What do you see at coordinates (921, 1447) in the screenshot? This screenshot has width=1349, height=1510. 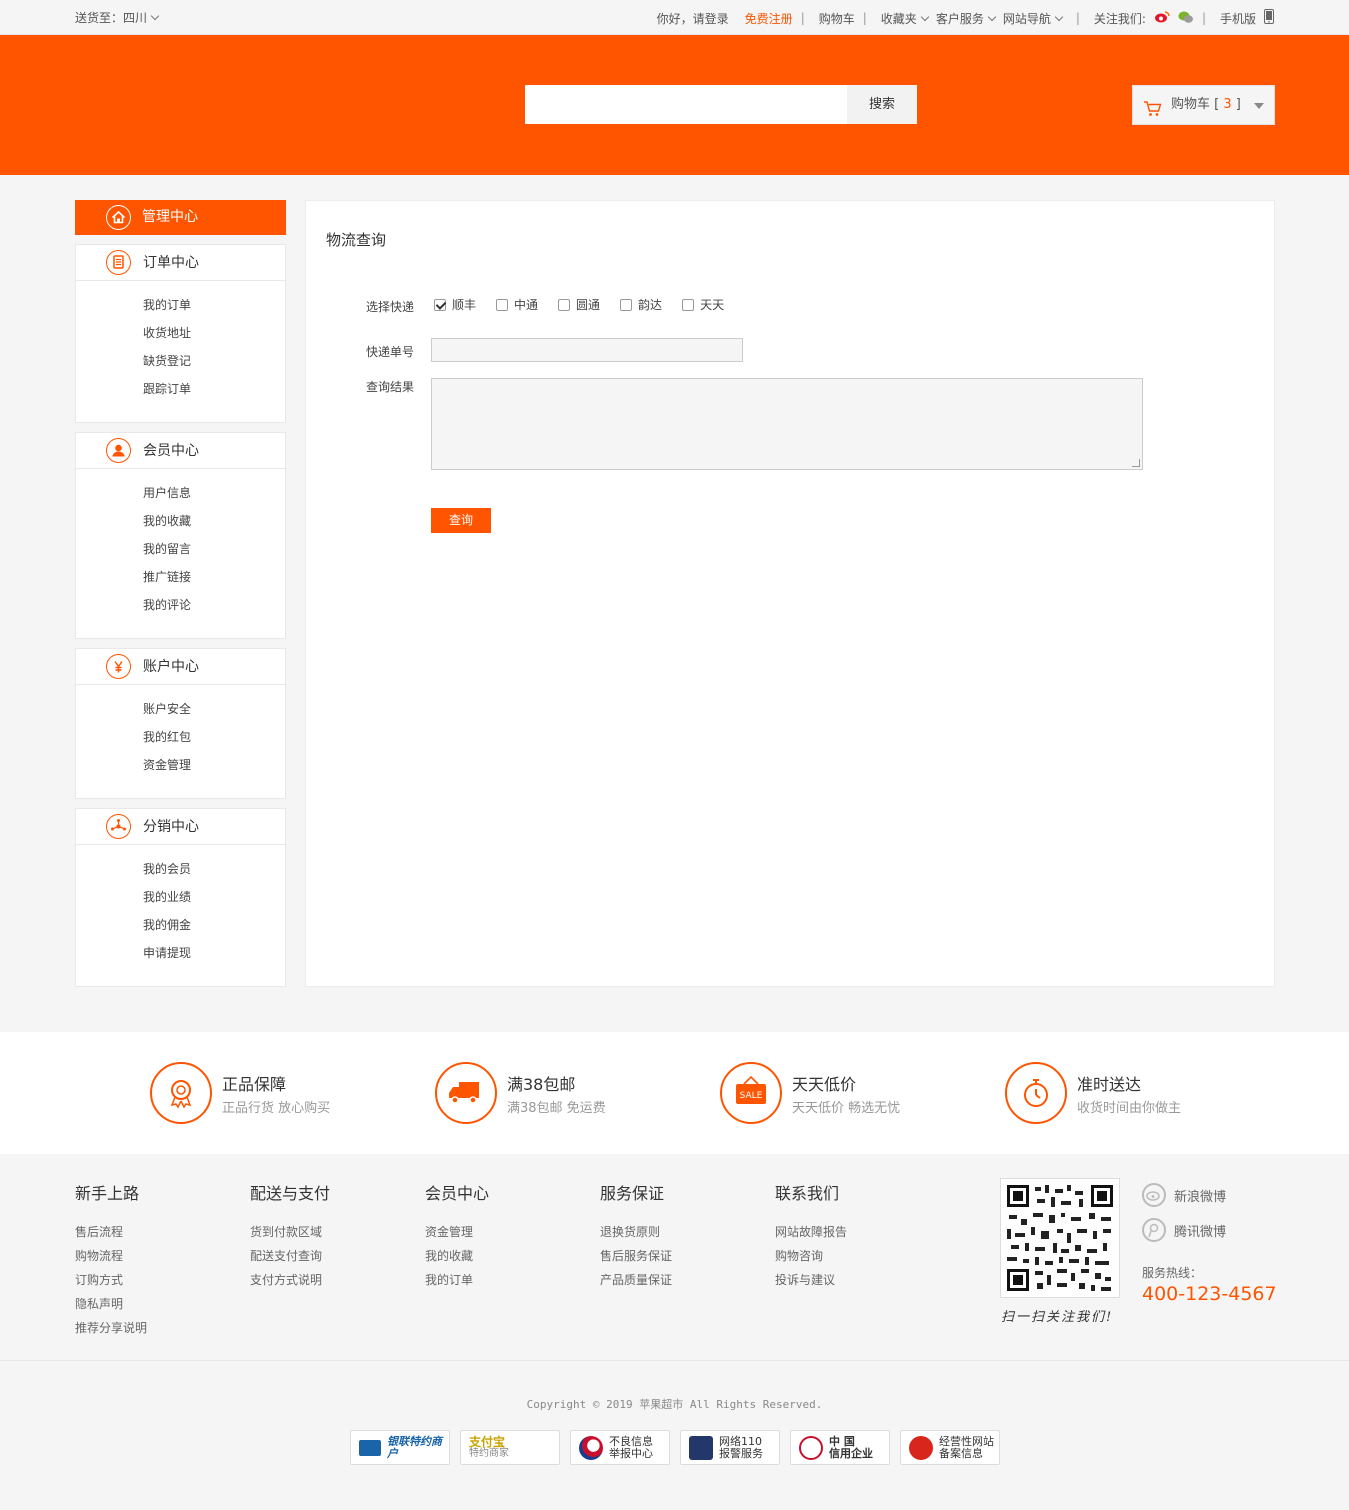 I see `police-emblem-icon` at bounding box center [921, 1447].